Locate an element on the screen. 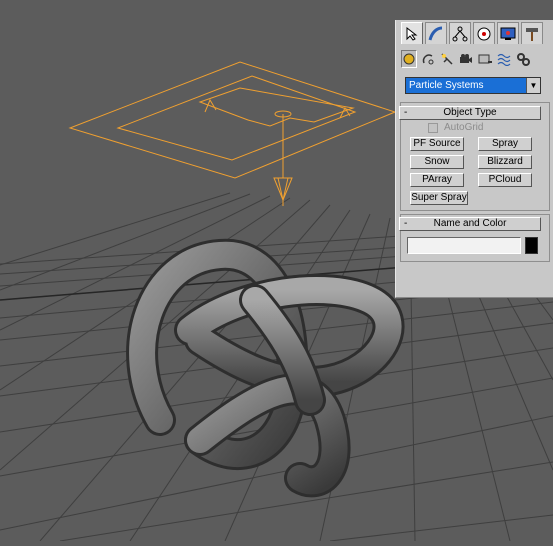 This screenshot has width=553, height=546. cameras-icon is located at coordinates (466, 58).